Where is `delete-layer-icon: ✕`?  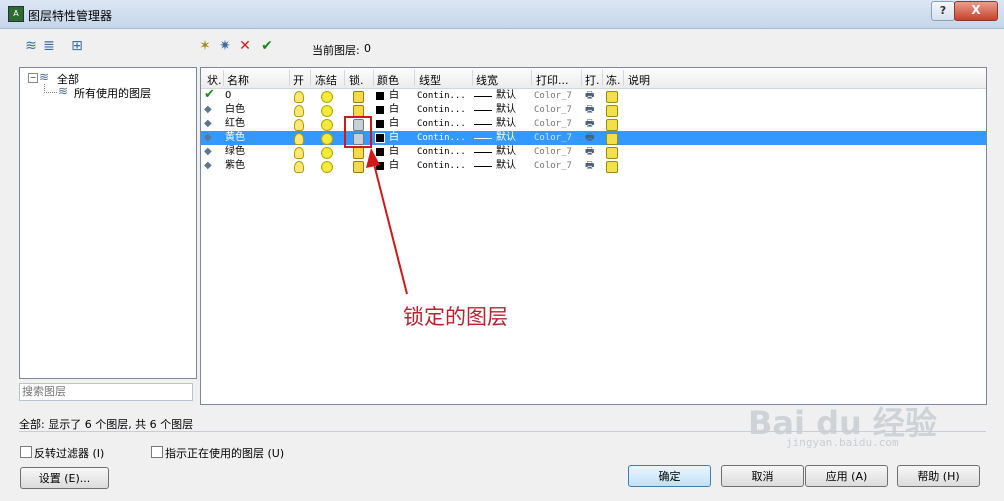 delete-layer-icon: ✕ is located at coordinates (245, 46).